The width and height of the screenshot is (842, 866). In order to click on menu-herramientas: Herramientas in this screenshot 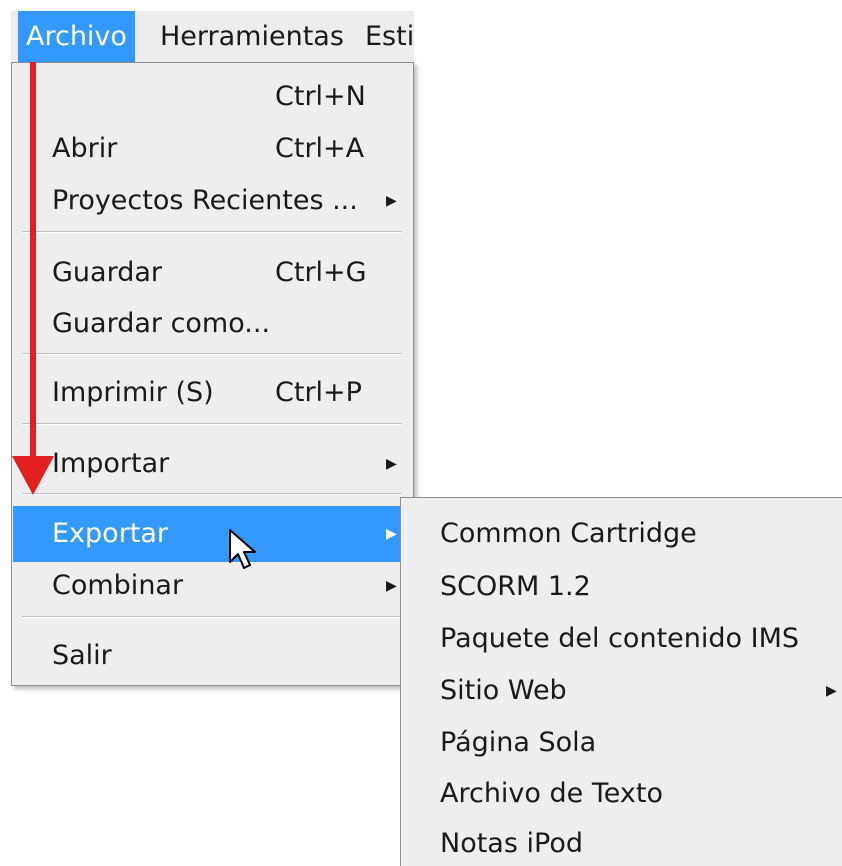, I will do `click(252, 36)`.